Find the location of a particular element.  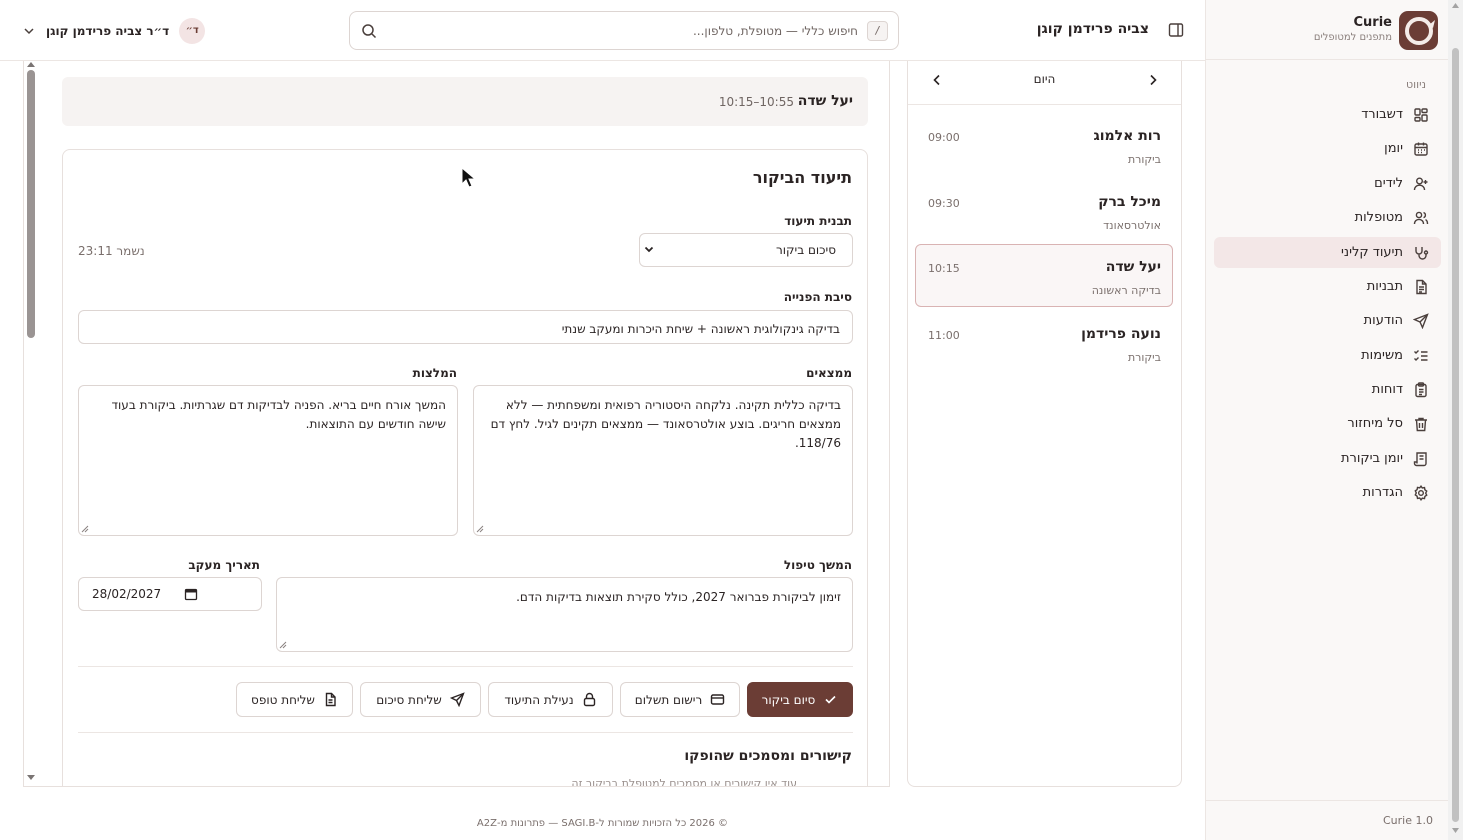

sidebar-item-calendar: יומן is located at coordinates (1327, 148).